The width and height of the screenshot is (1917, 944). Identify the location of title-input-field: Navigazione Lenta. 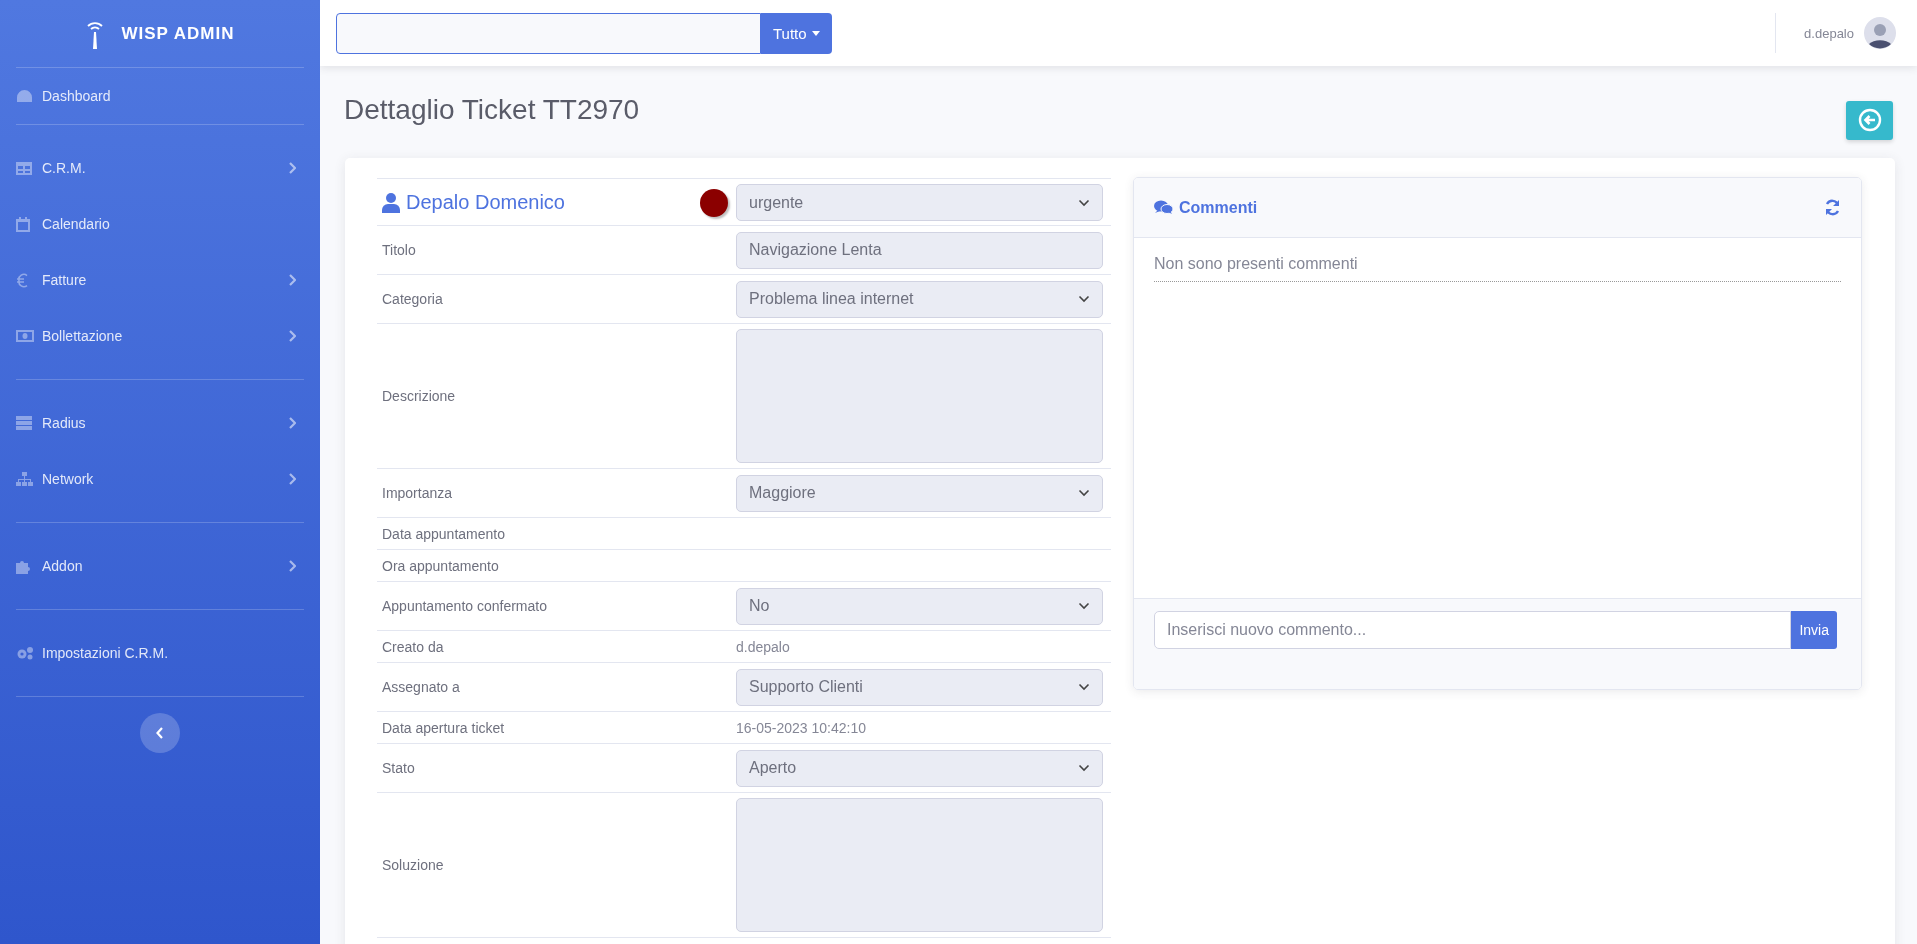
(919, 250).